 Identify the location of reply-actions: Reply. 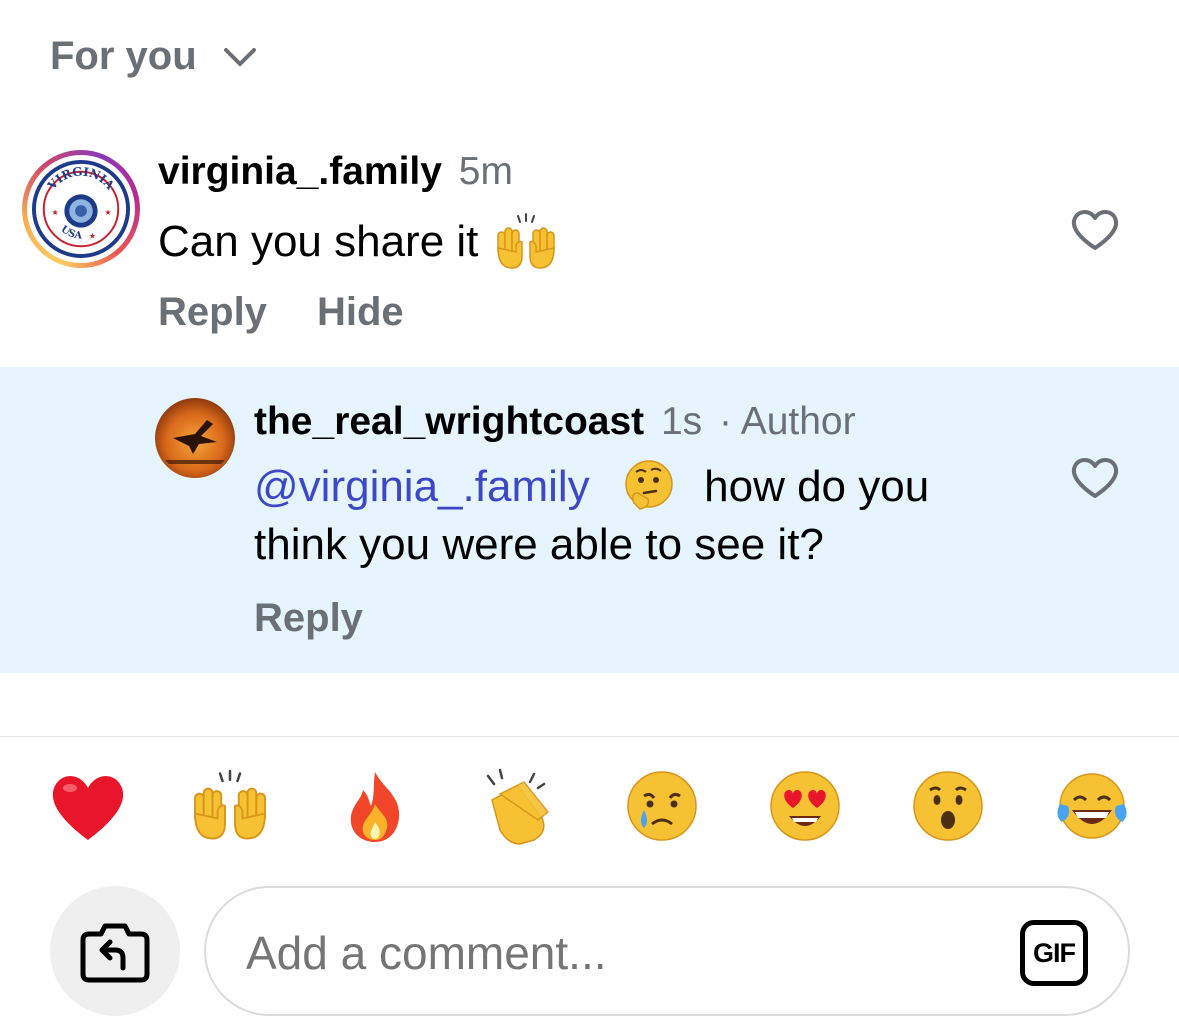
(308, 618).